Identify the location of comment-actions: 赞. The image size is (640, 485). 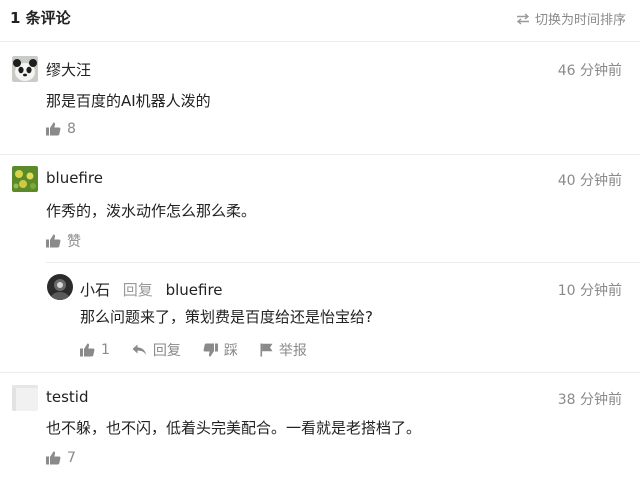
(74, 241).